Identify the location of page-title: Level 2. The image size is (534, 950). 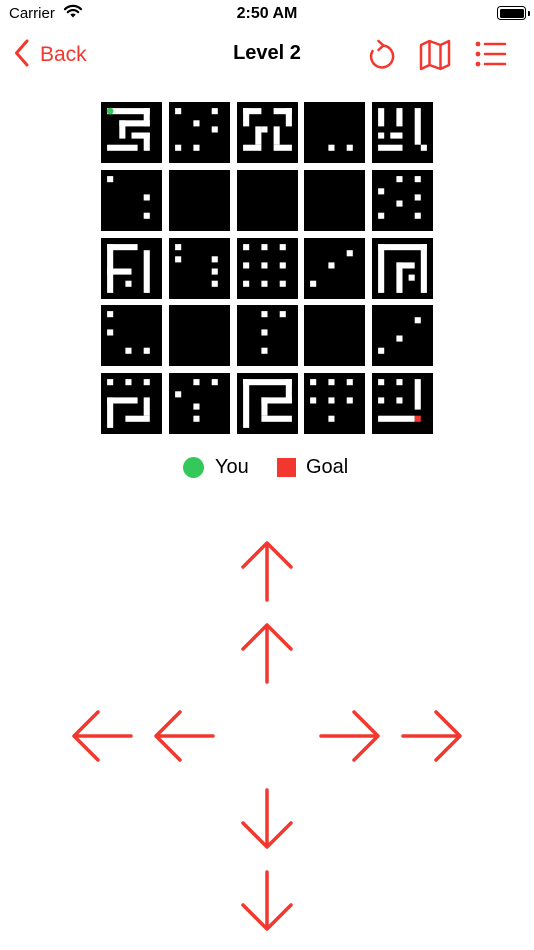
(267, 53).